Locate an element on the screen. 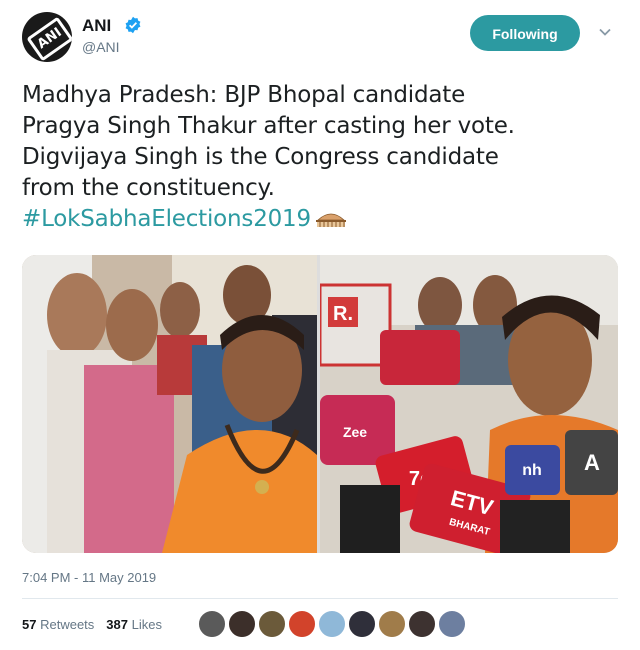  tweet-header: ANI ANI @ANI Following is located at coordinates (320, 37).